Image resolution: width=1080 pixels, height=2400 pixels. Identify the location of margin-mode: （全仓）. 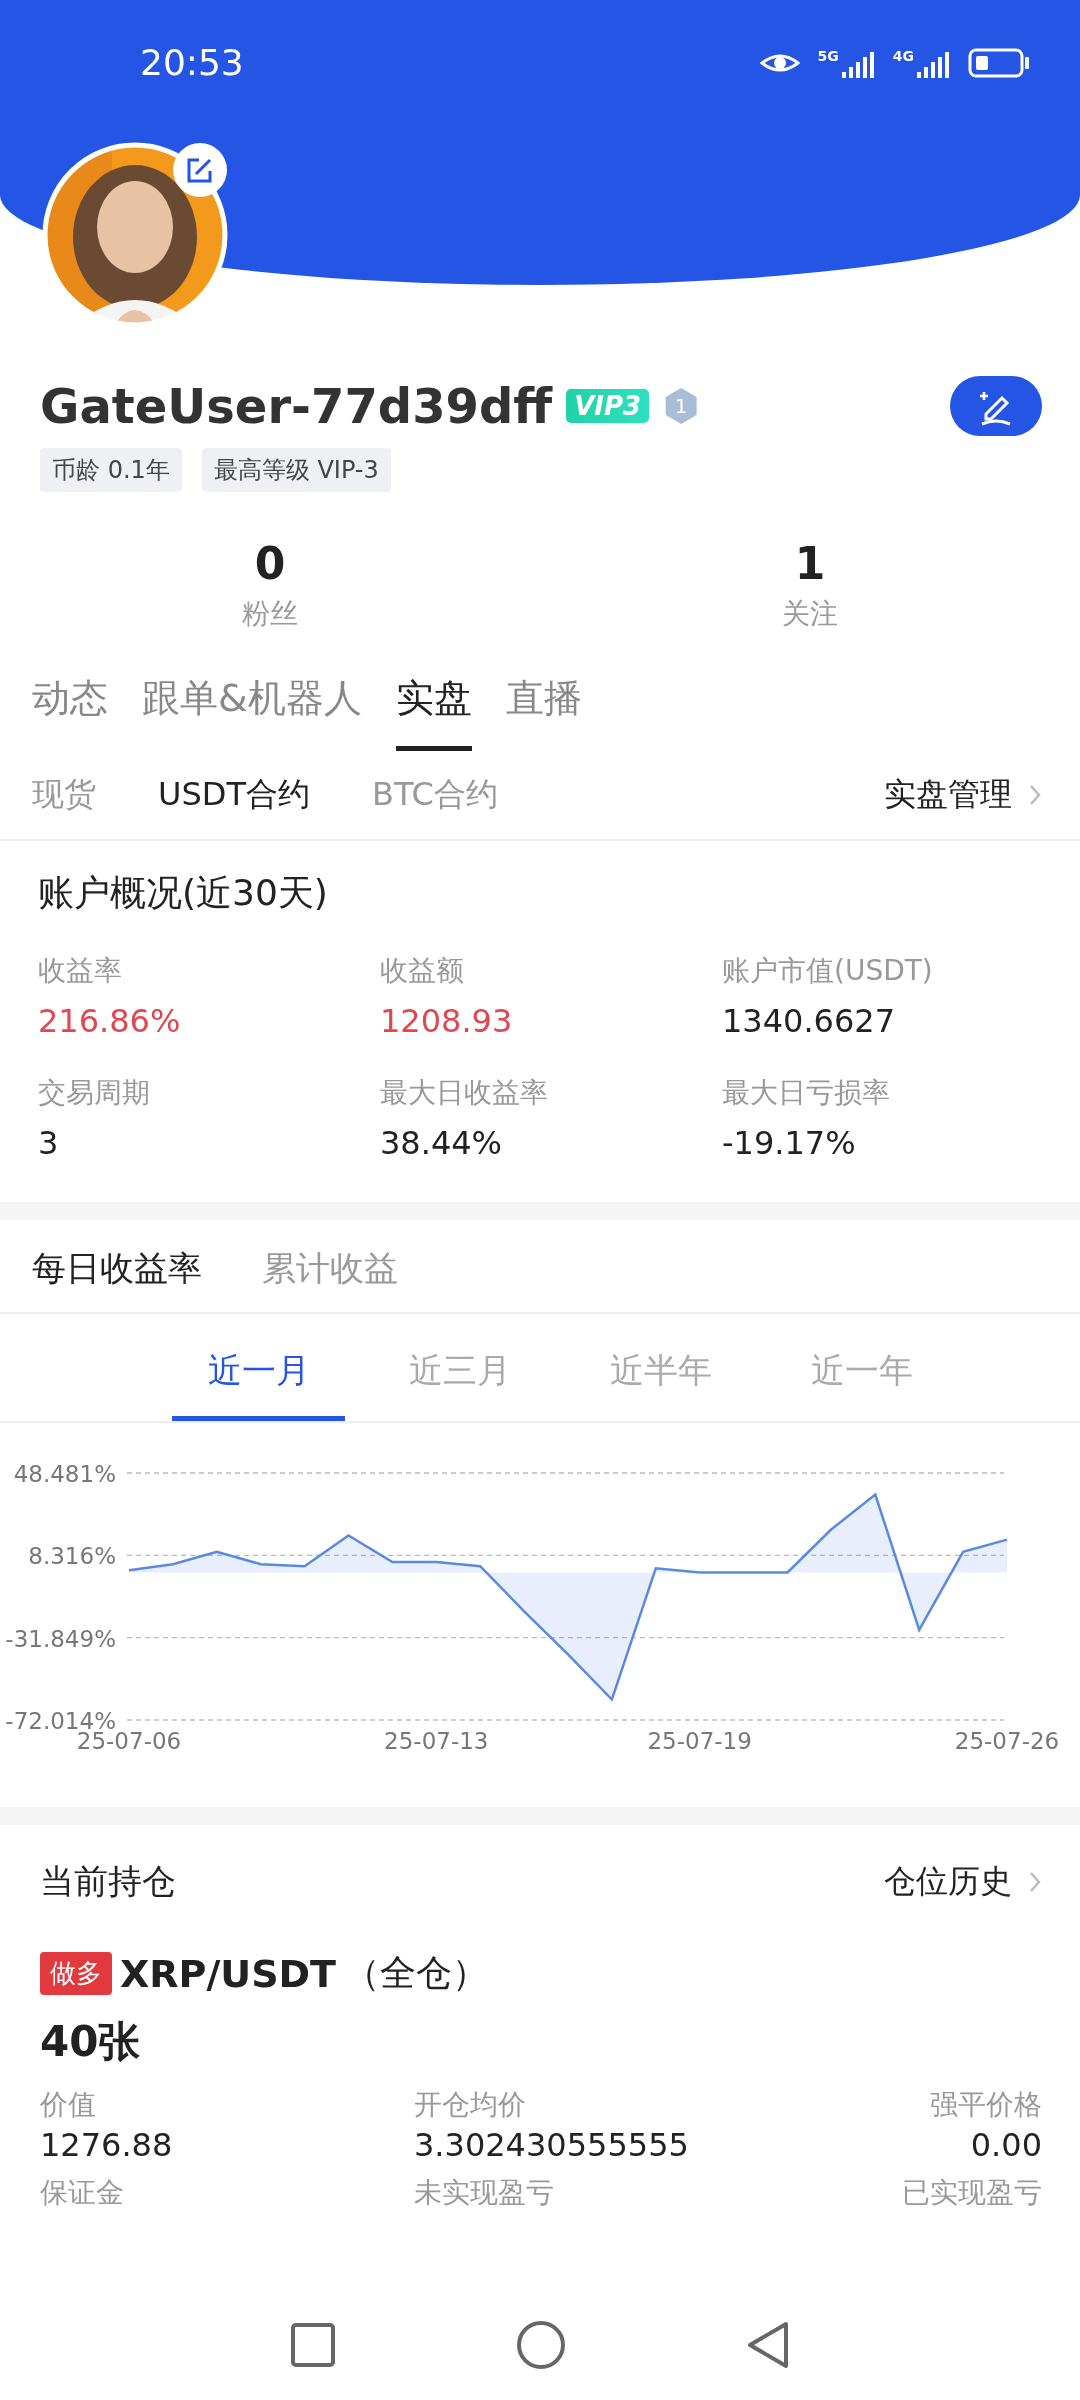
(416, 1973).